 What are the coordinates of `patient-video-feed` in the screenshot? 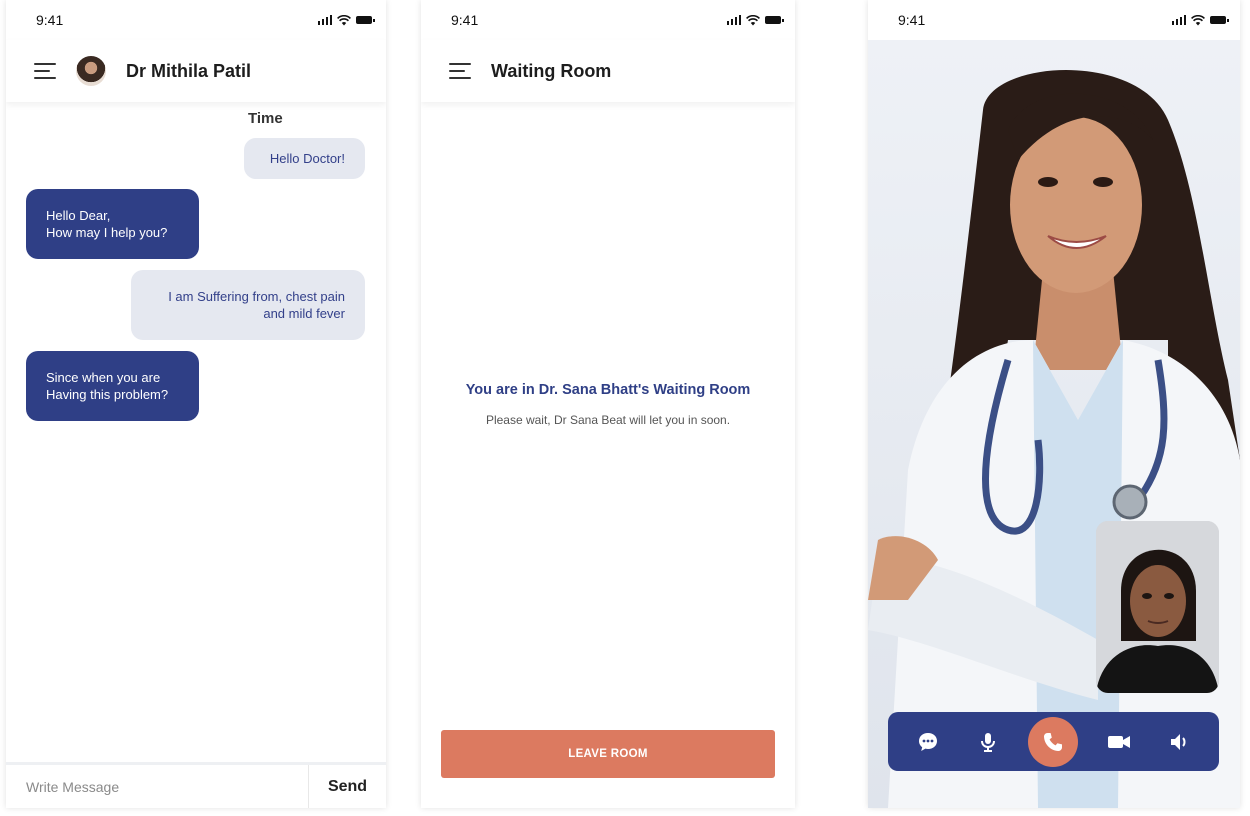 It's located at (1157, 607).